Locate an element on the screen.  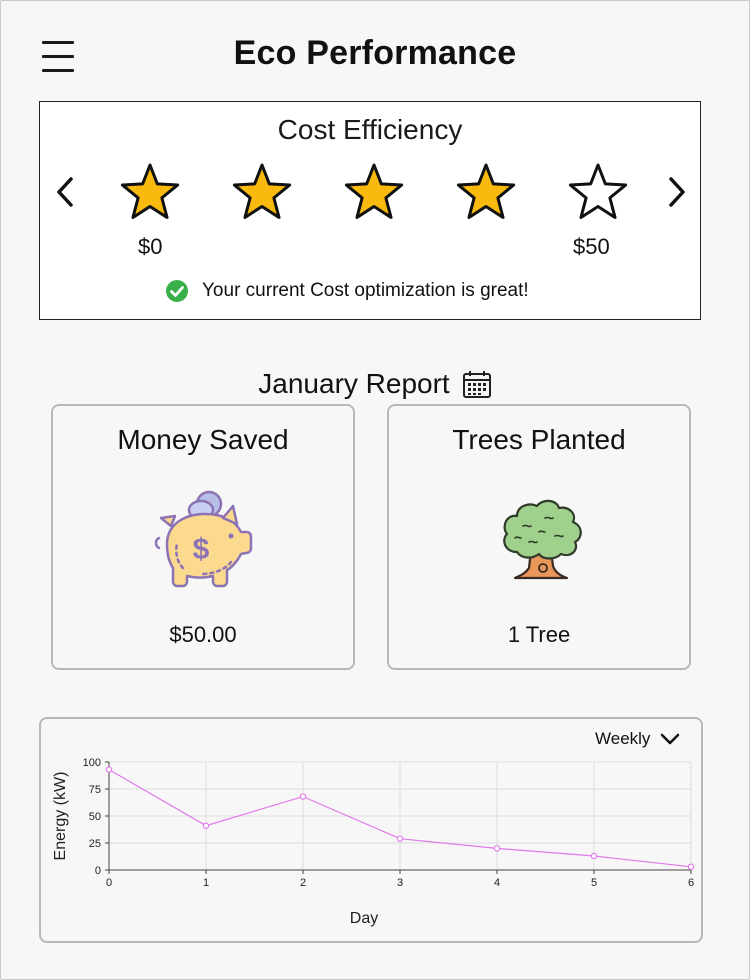
status-message: Your current Cost optimization is great! is located at coordinates (347, 291).